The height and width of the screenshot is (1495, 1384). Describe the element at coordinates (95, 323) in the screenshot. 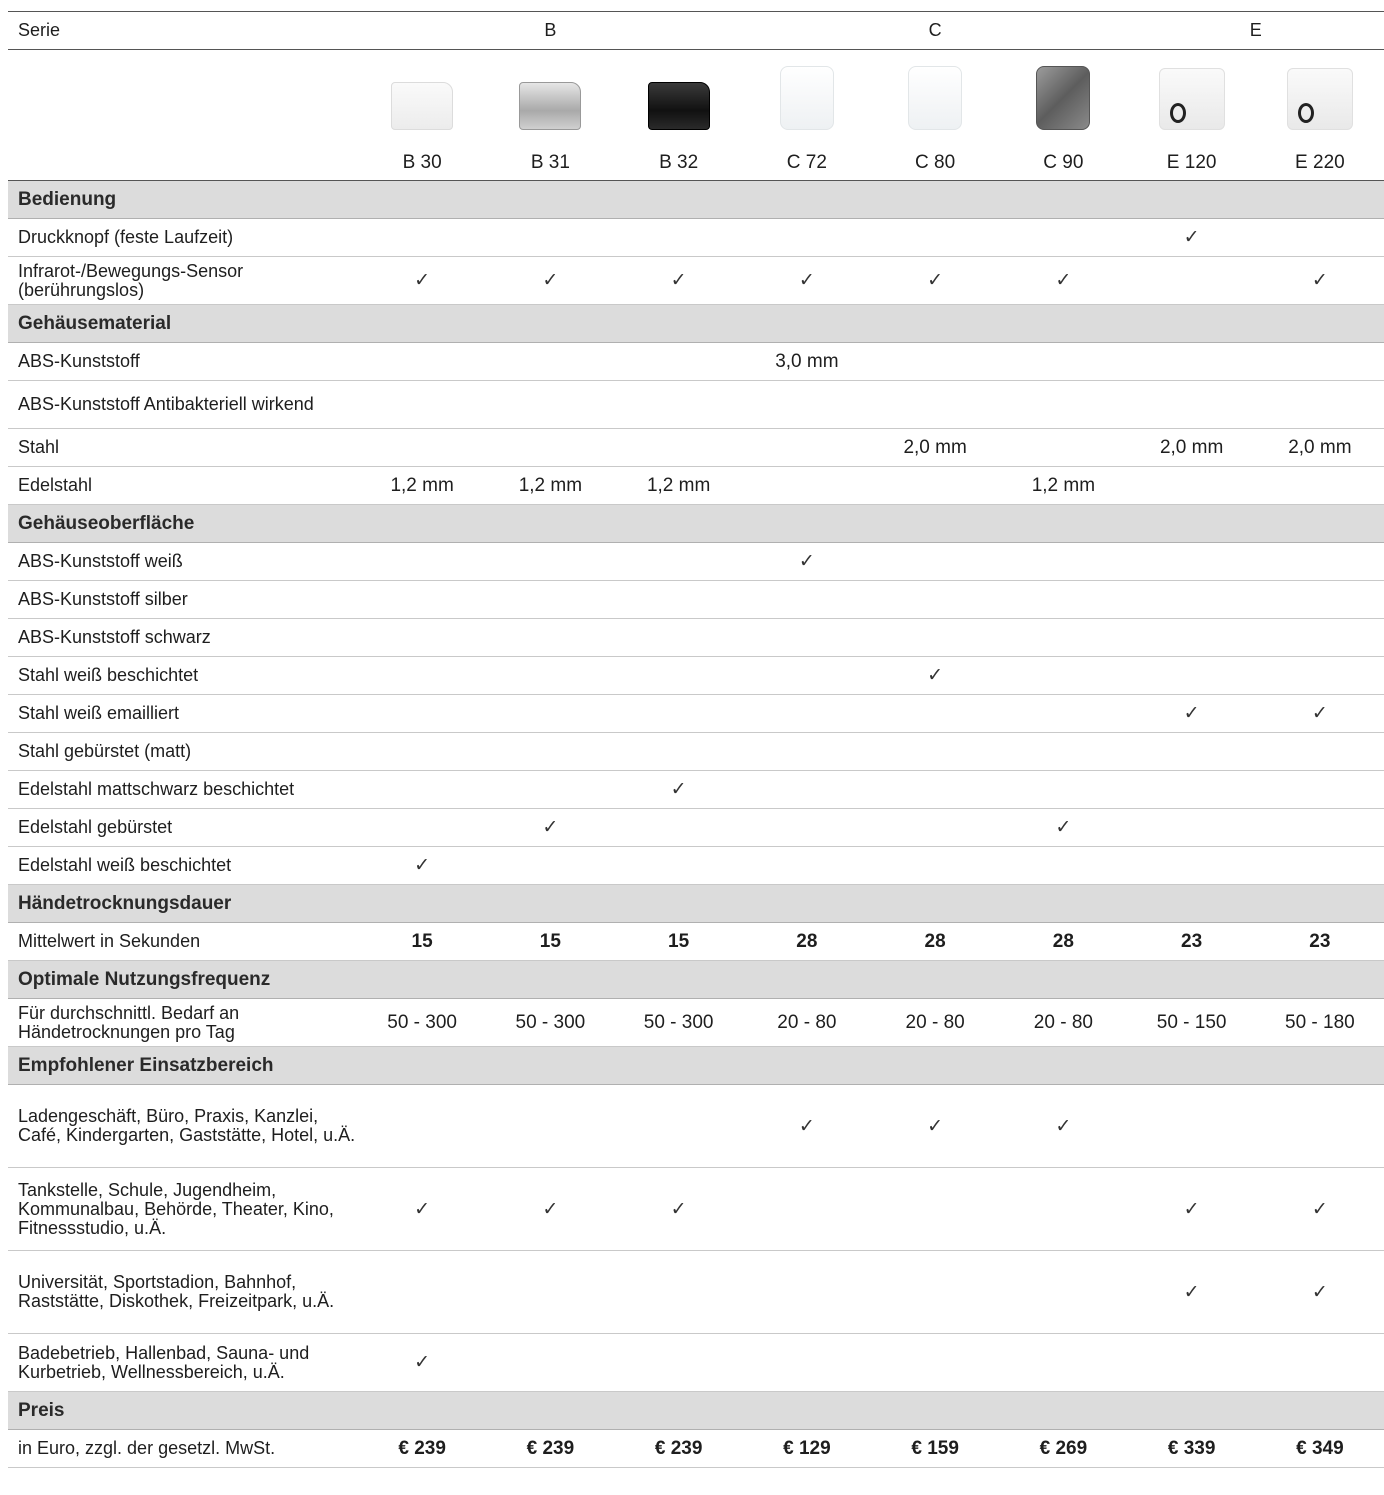

I see `section-label: Gehäusematerial` at that location.